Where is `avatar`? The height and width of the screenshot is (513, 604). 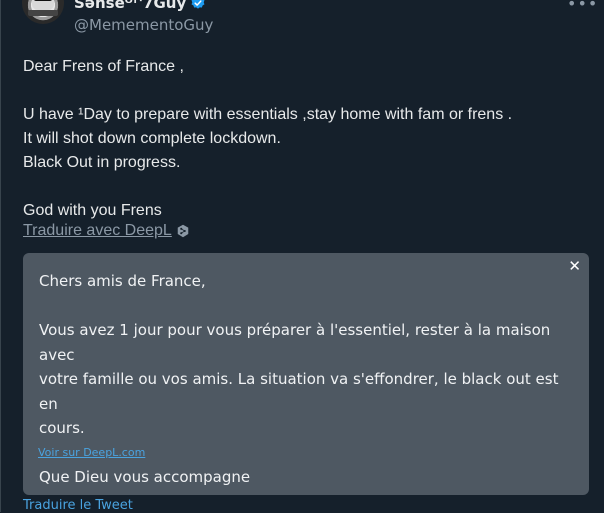
avatar is located at coordinates (43, 12).